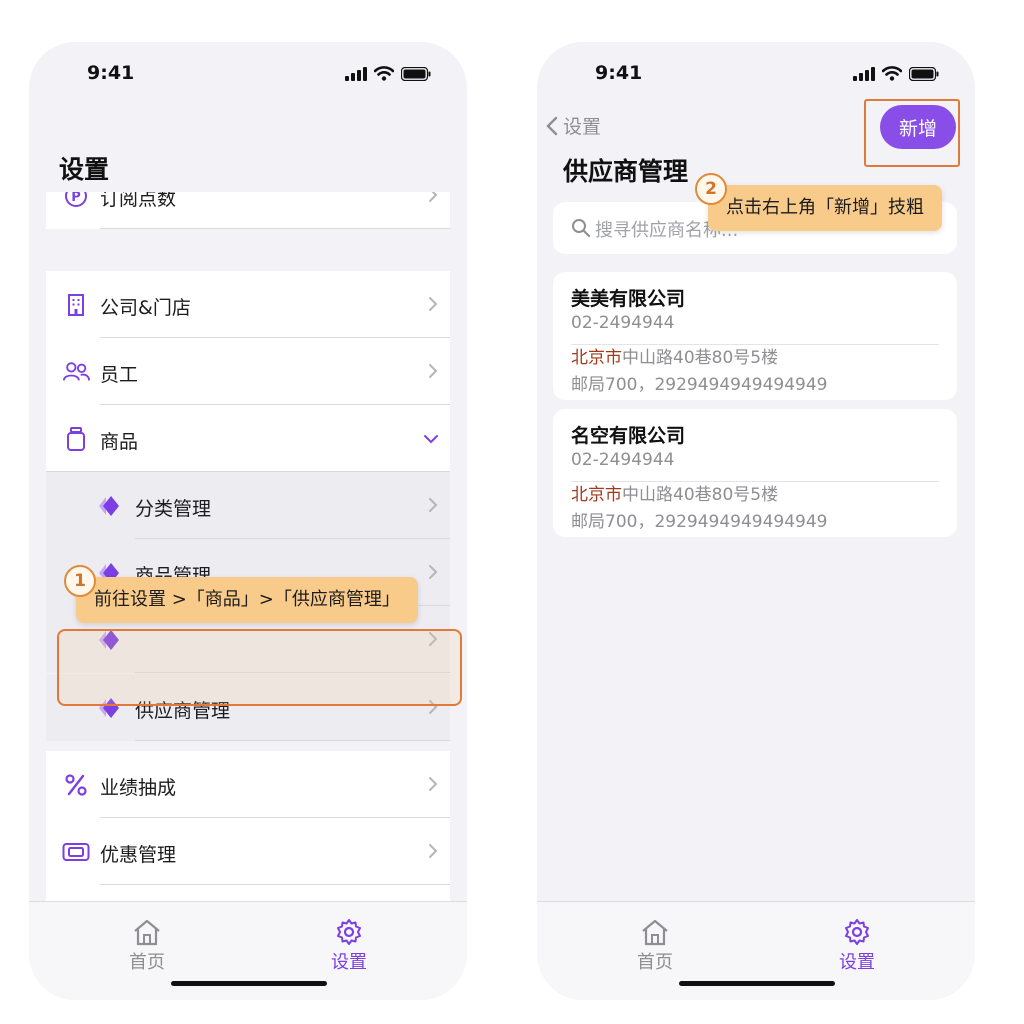 The width and height of the screenshot is (1024, 1024). What do you see at coordinates (431, 439) in the screenshot?
I see `chevron-down-icon` at bounding box center [431, 439].